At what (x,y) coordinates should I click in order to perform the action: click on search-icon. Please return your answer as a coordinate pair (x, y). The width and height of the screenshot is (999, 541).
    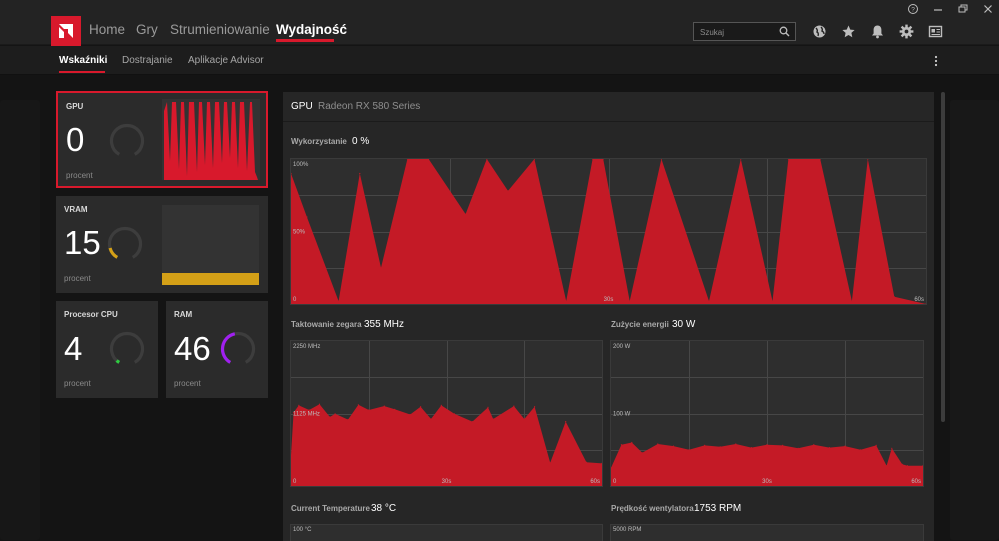
    Looking at the image, I should click on (784, 31).